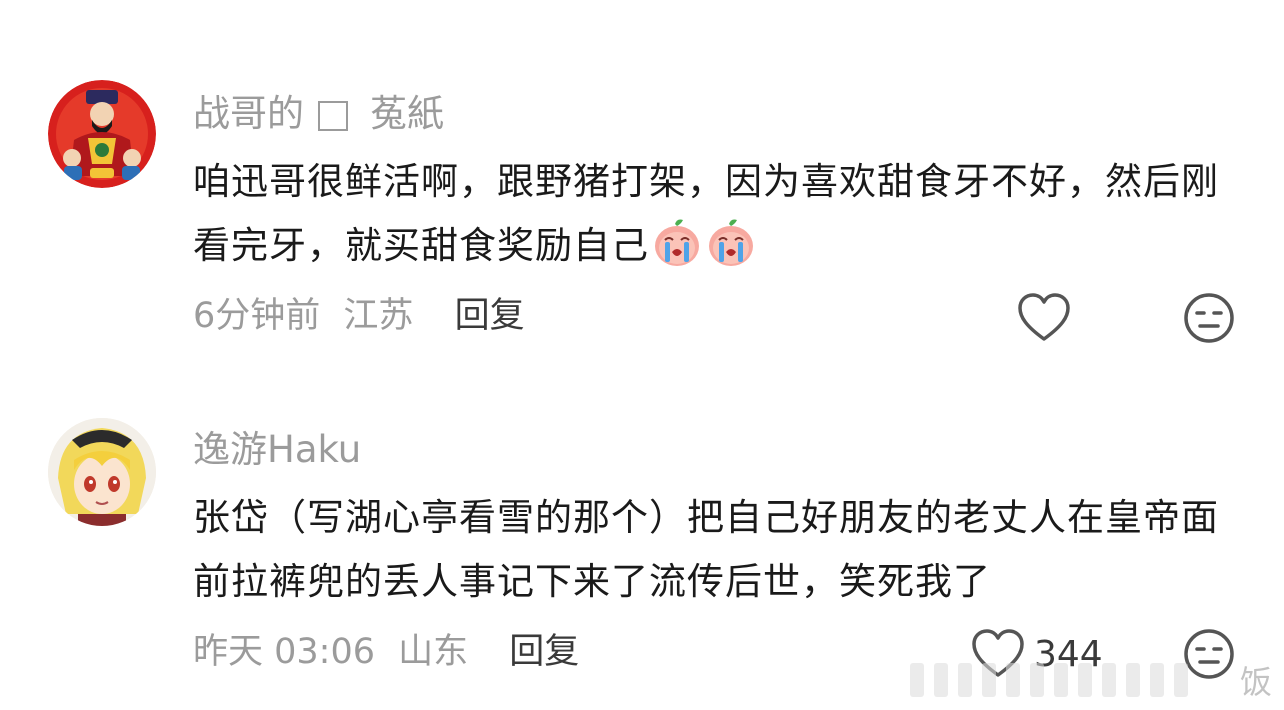 This screenshot has width=1284, height=710. What do you see at coordinates (248, 113) in the screenshot?
I see `username-part1: 战哥的` at bounding box center [248, 113].